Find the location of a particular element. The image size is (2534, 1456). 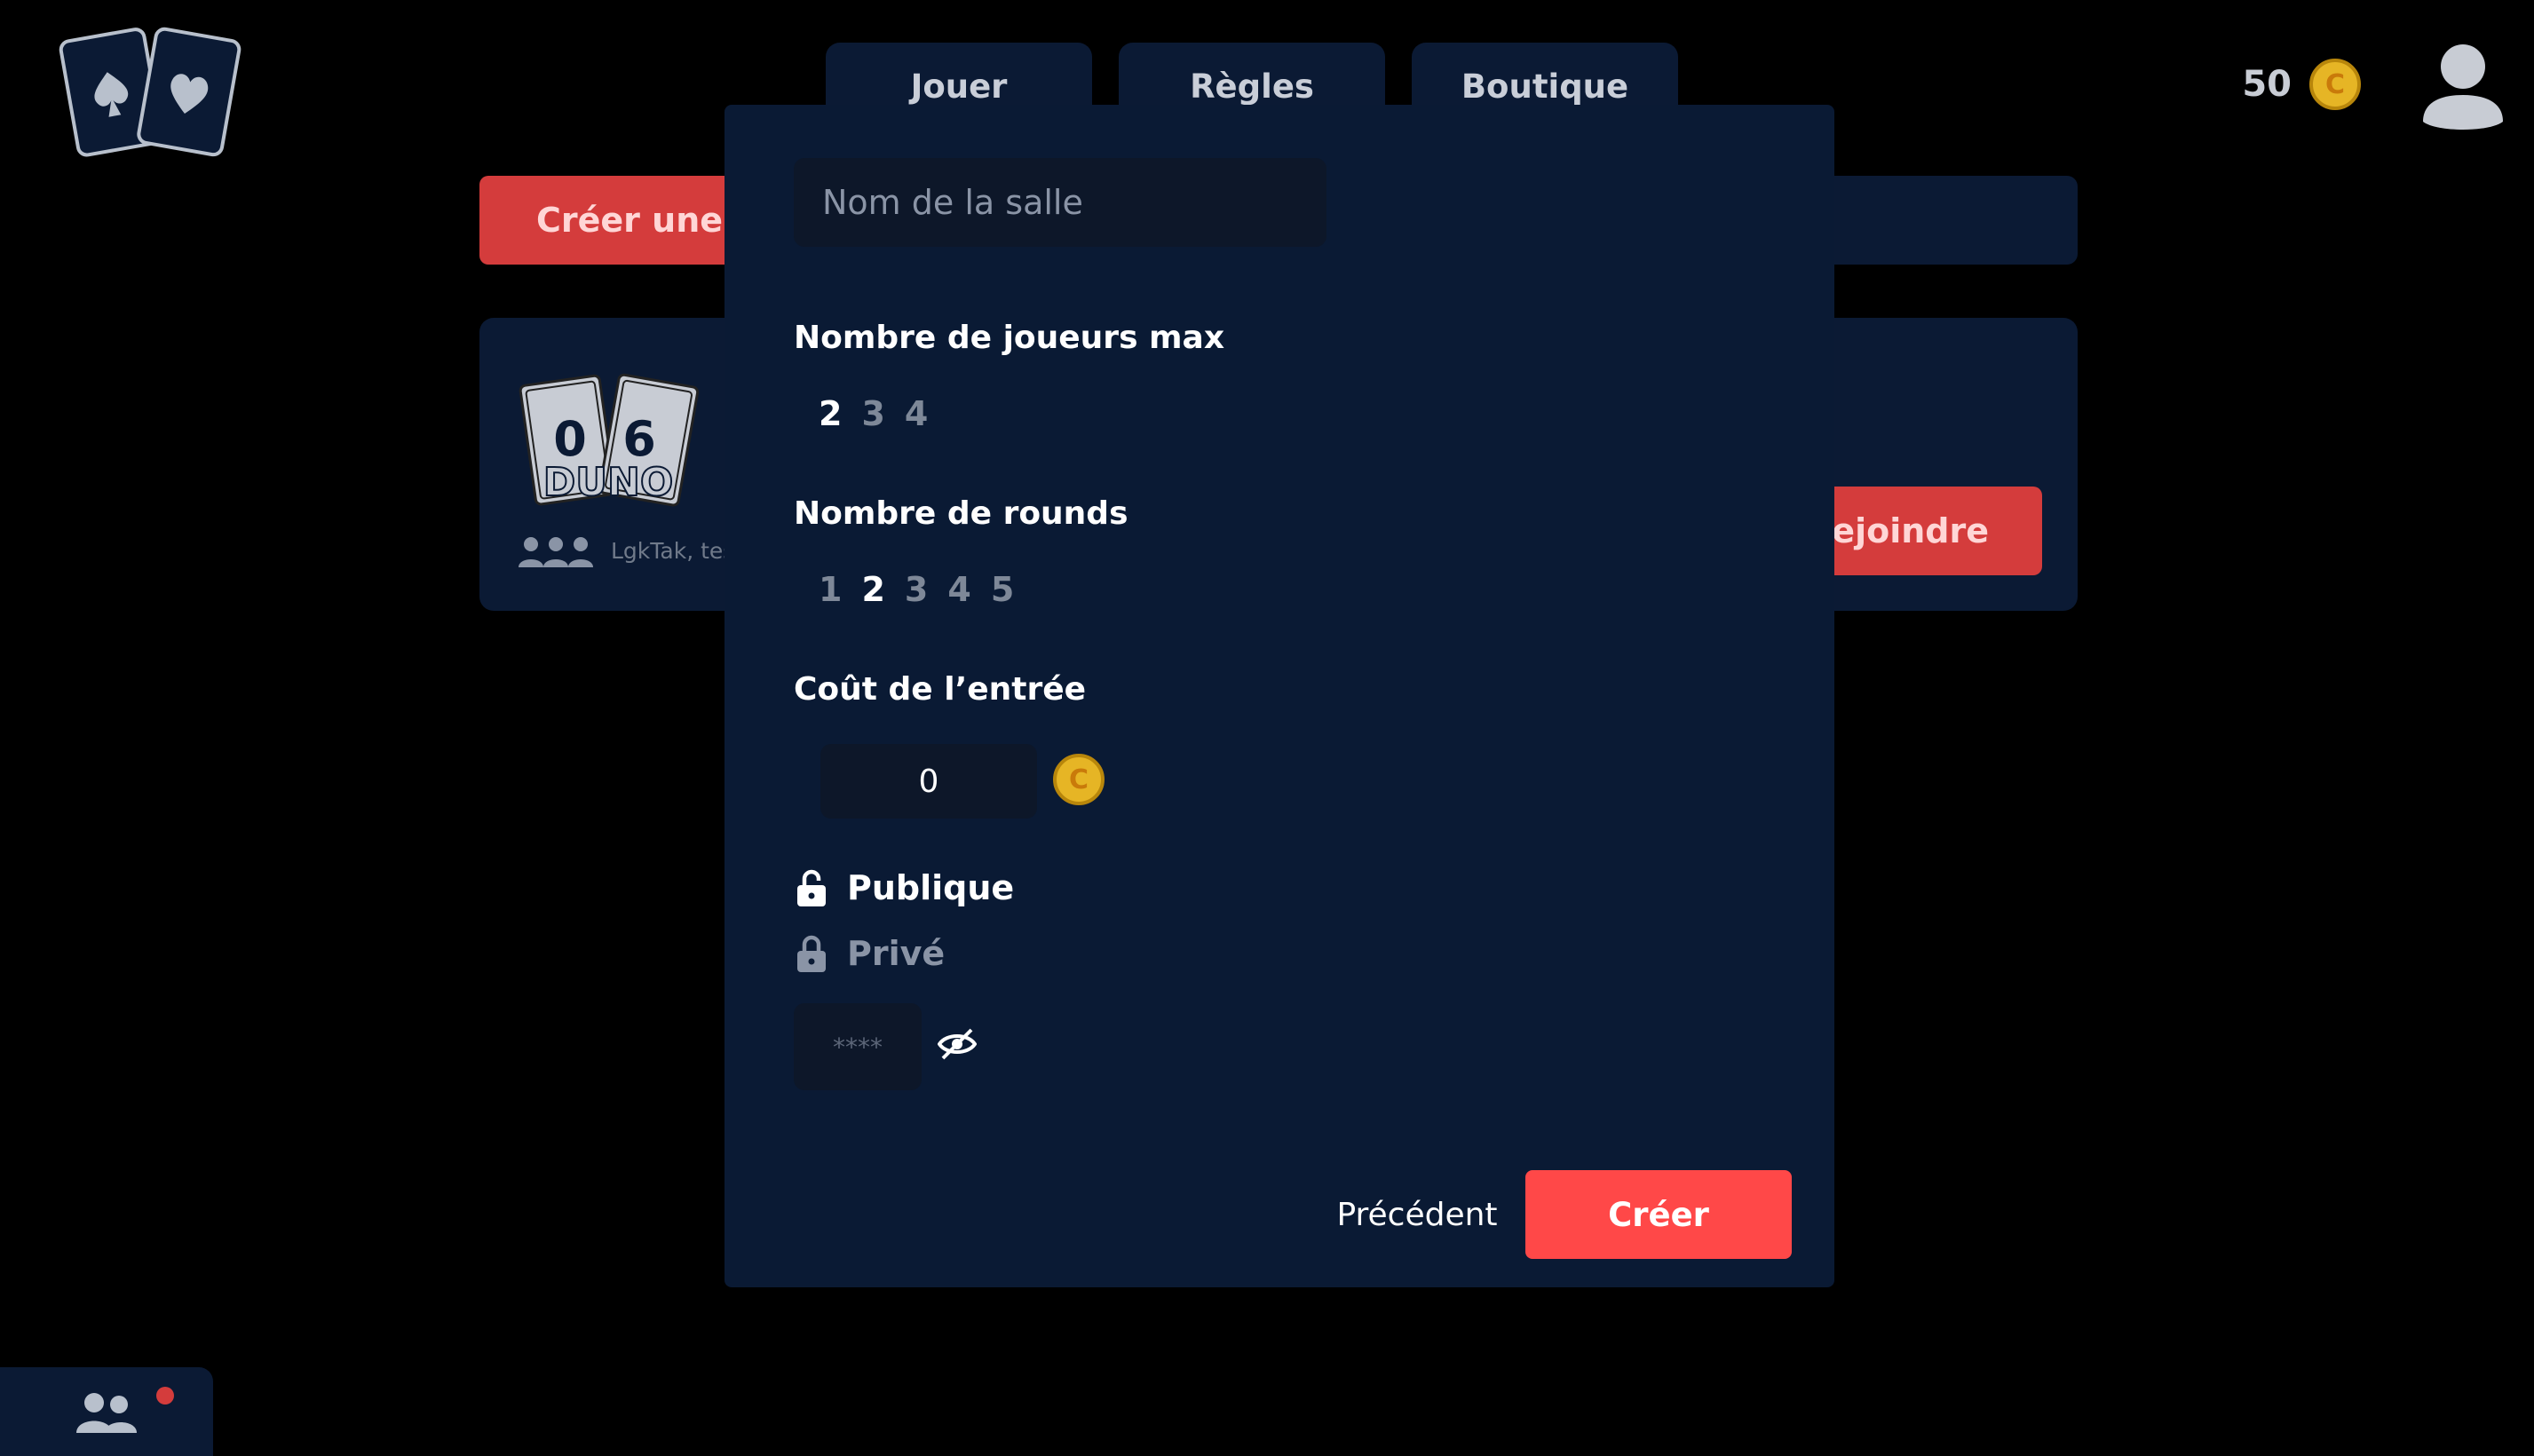

art-logo-text: DUNO is located at coordinates (608, 482).